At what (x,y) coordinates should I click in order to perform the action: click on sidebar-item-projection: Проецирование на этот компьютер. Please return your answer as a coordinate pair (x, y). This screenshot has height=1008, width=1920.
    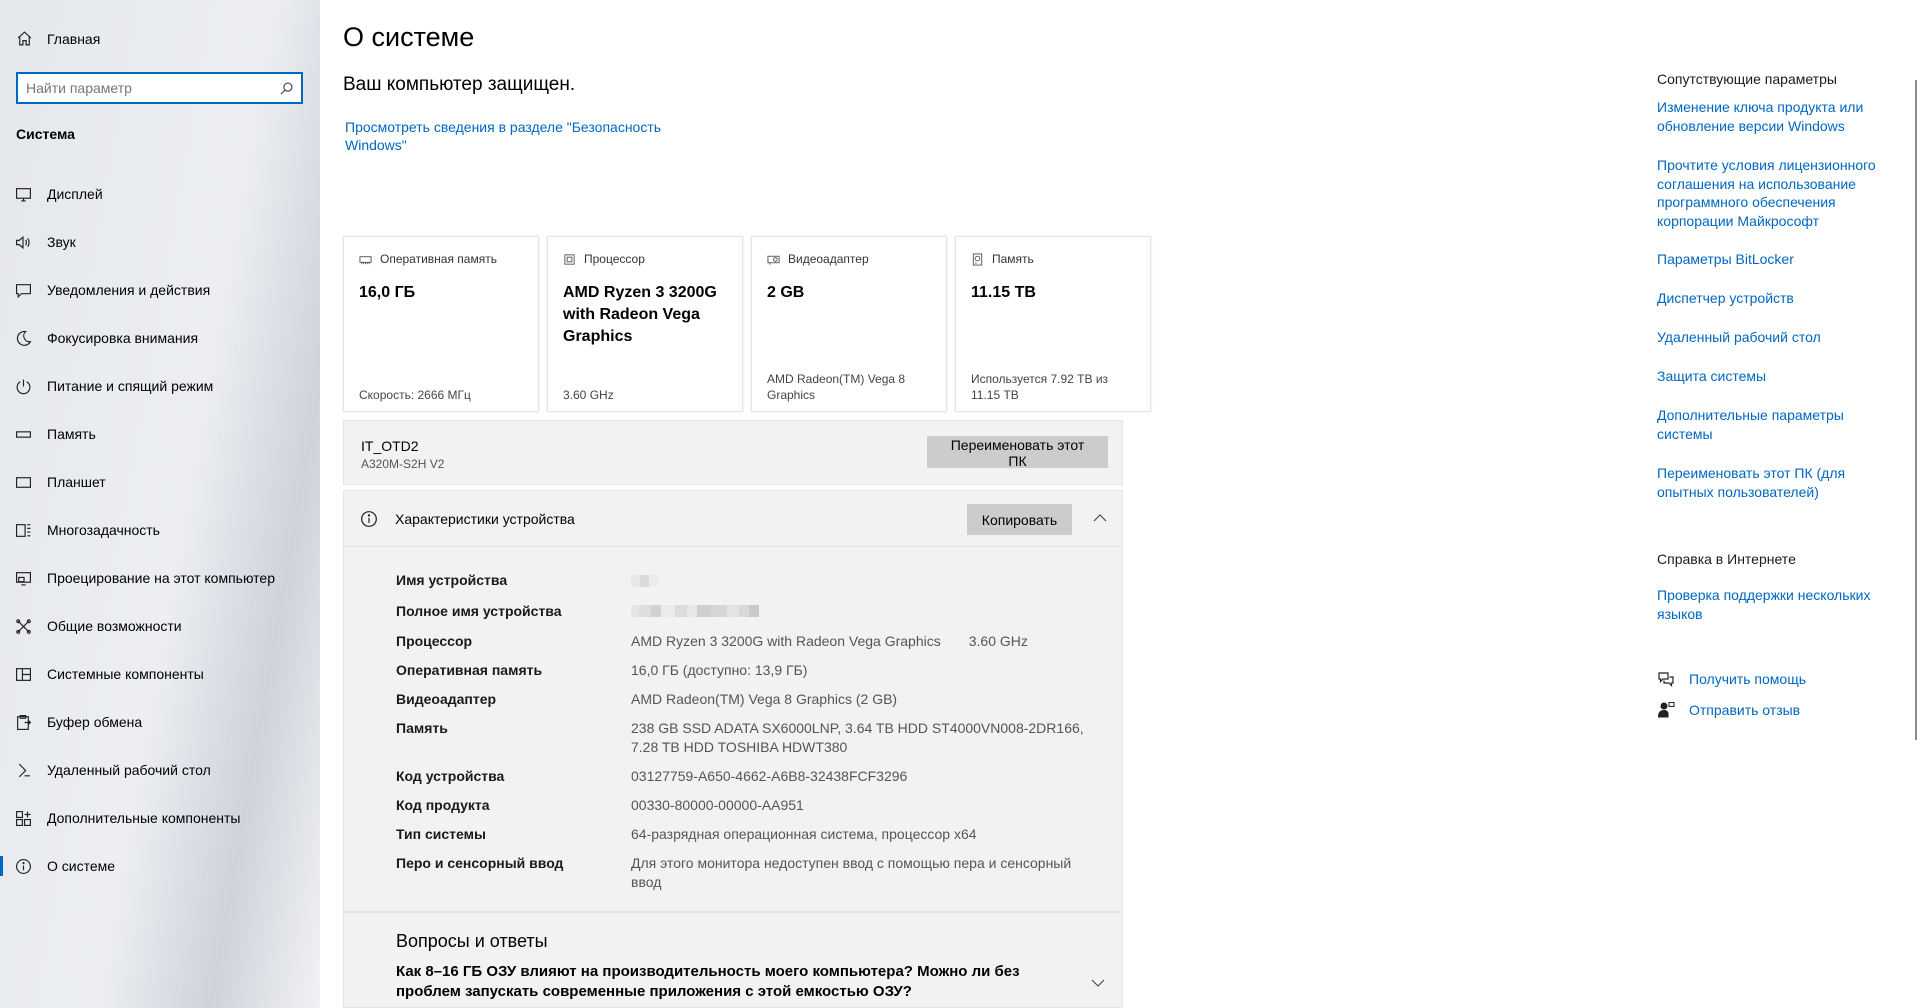
    Looking at the image, I should click on (160, 578).